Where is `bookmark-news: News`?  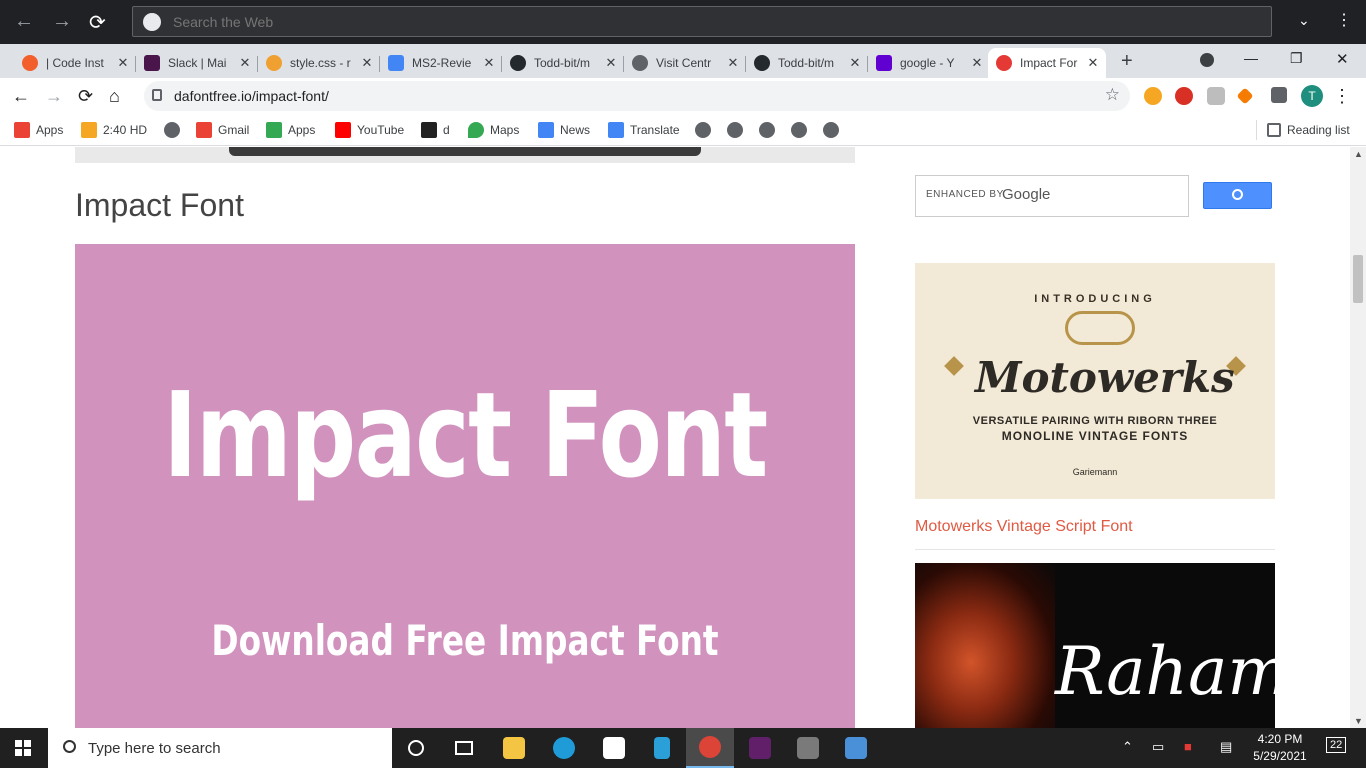 bookmark-news: News is located at coordinates (564, 130).